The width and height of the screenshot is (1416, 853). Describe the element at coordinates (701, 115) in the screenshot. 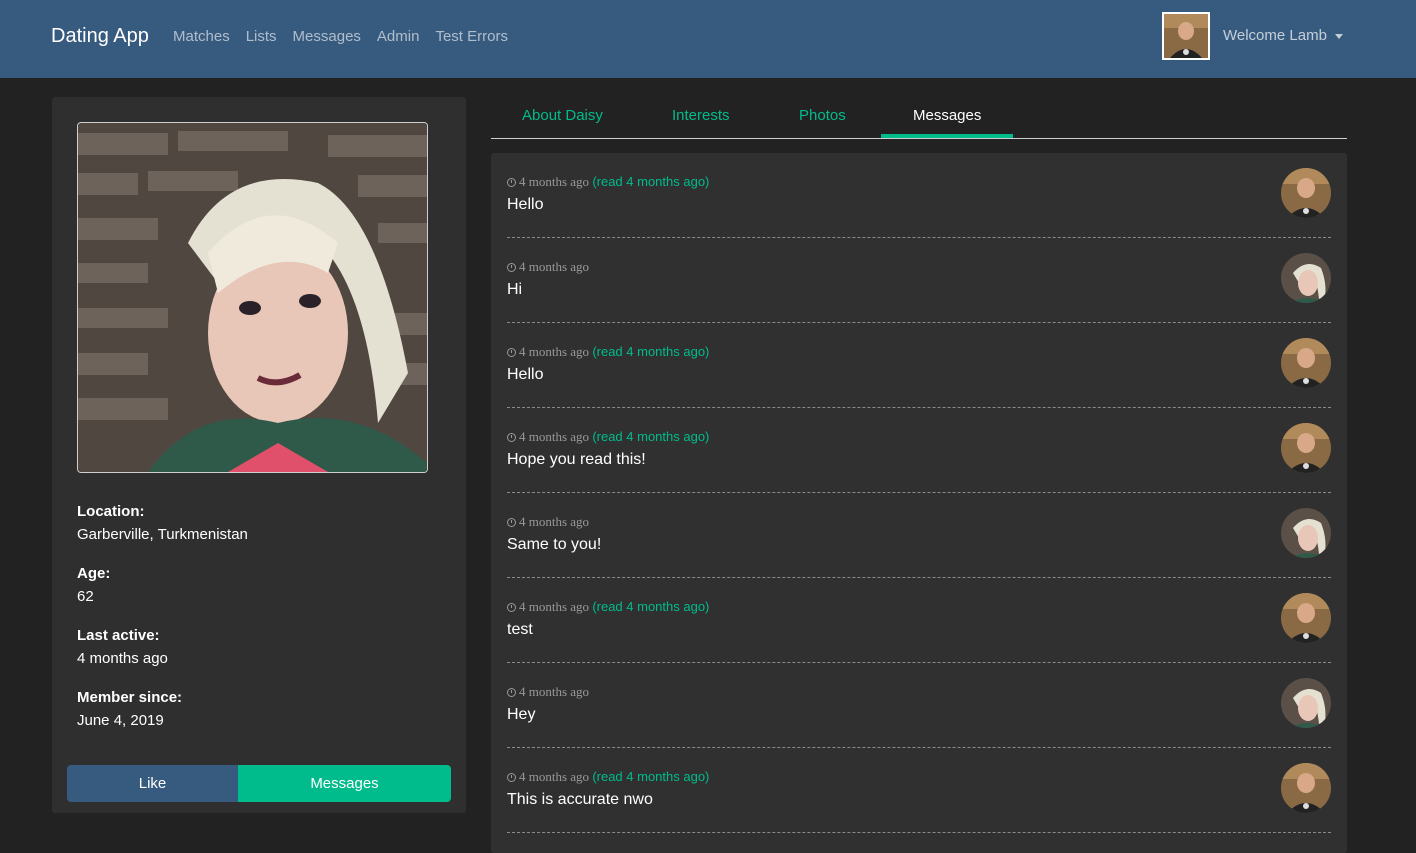

I see `tab-interests: Interests` at that location.